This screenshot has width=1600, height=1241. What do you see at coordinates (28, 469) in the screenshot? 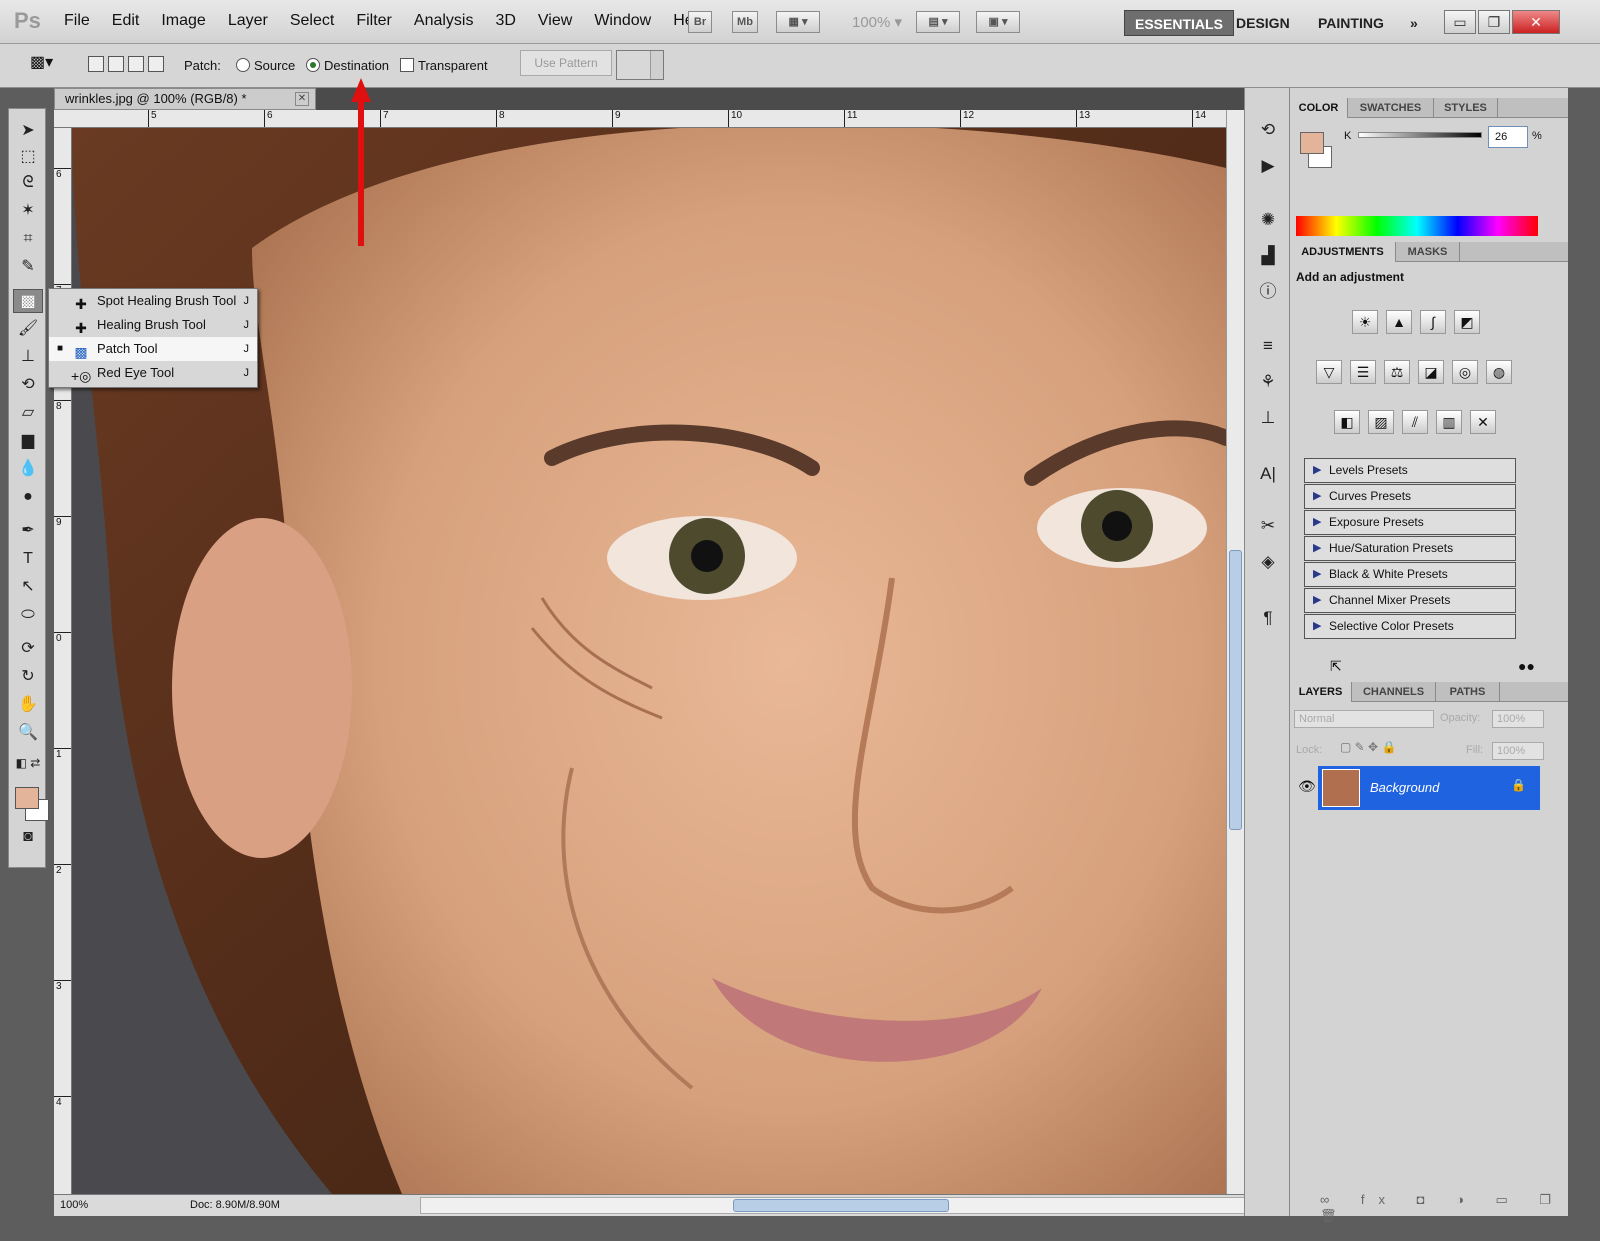
I see `blur-tool-icon: 💧` at bounding box center [28, 469].